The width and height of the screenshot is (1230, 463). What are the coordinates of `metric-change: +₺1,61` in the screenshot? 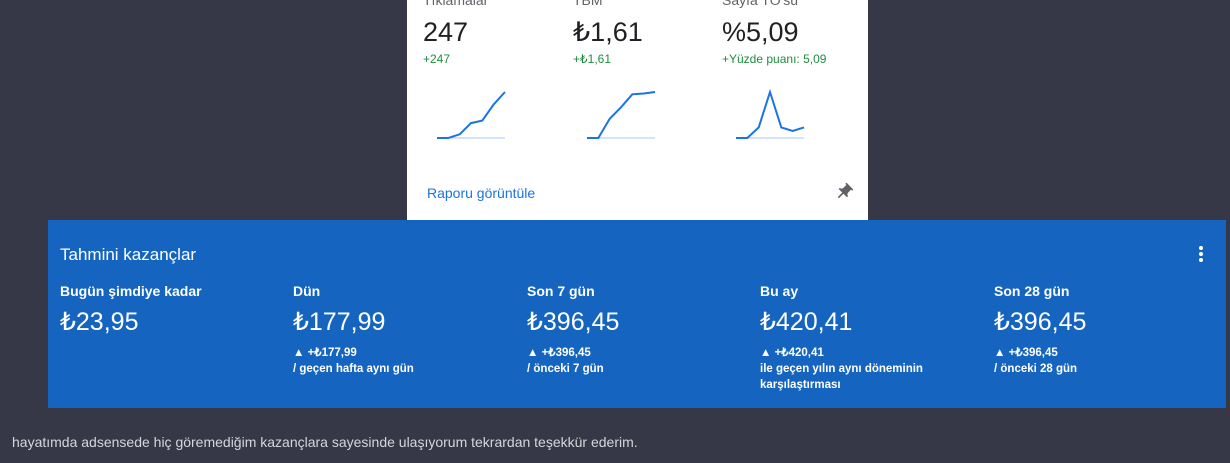 It's located at (592, 59).